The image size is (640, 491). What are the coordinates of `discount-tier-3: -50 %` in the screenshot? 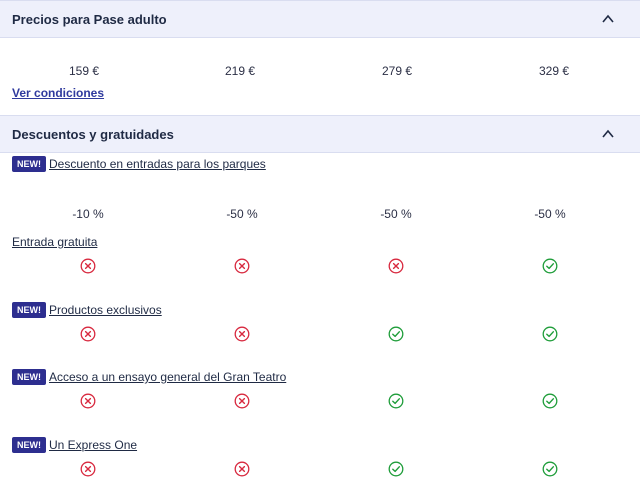 It's located at (396, 214).